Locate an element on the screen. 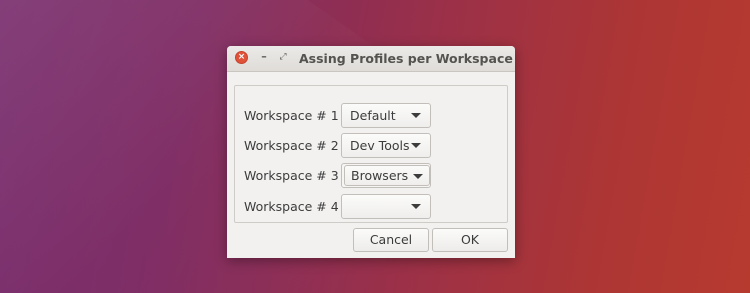 Image resolution: width=750 pixels, height=293 pixels. maximize-icon: ⤢ is located at coordinates (283, 57).